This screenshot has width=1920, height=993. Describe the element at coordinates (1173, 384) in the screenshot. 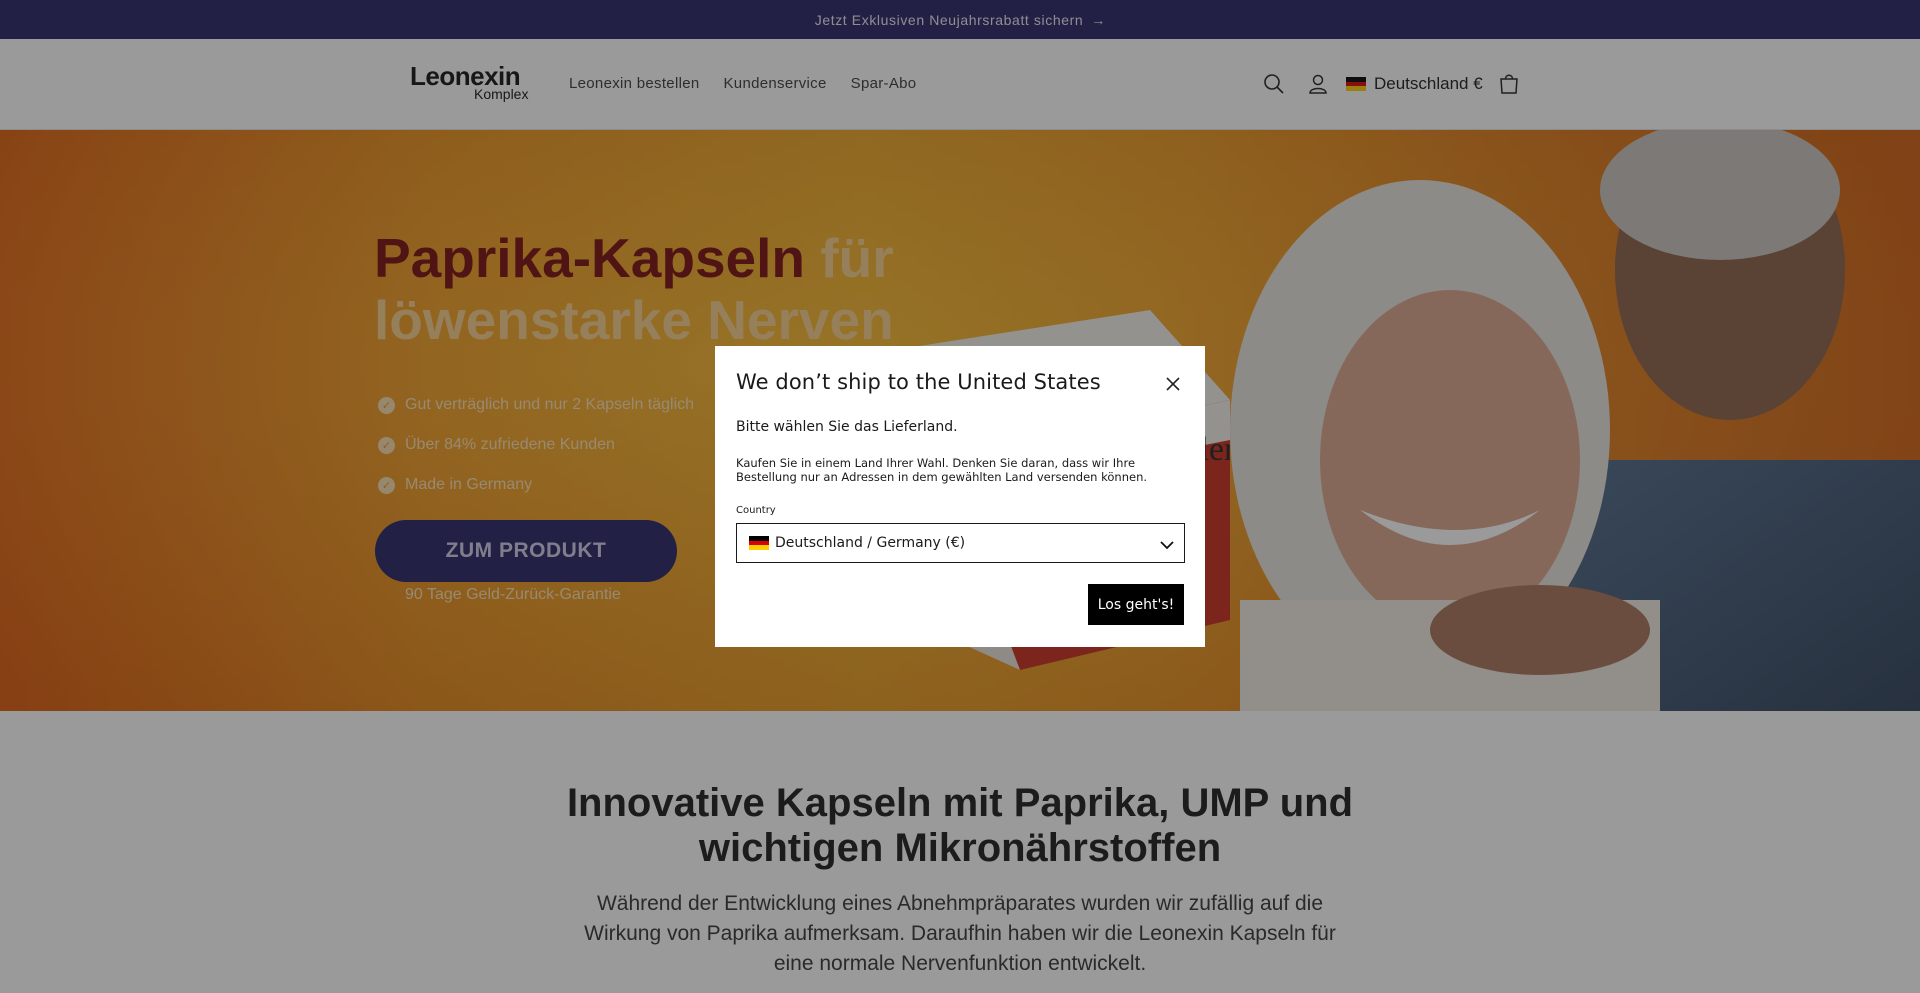

I see `close-icon` at that location.